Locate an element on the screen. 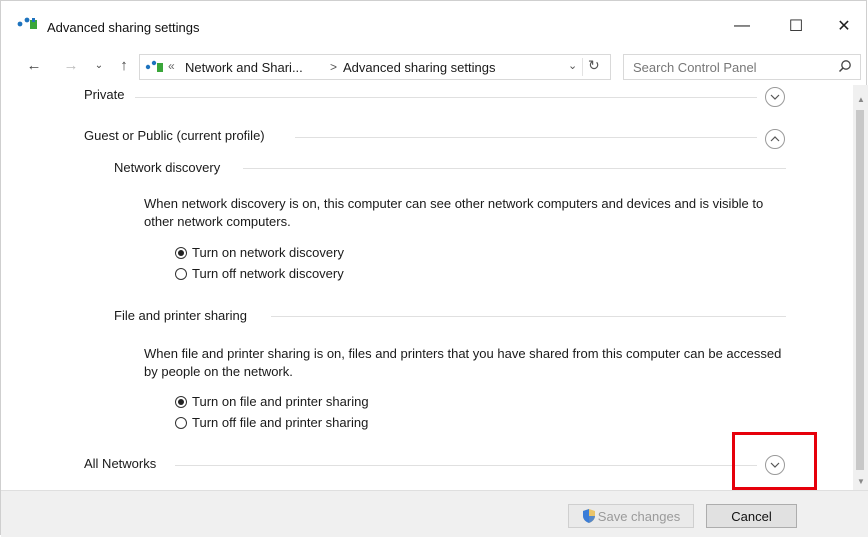 This screenshot has width=868, height=537. file-printer-sharing-heading: File and printer sharing is located at coordinates (180, 315).